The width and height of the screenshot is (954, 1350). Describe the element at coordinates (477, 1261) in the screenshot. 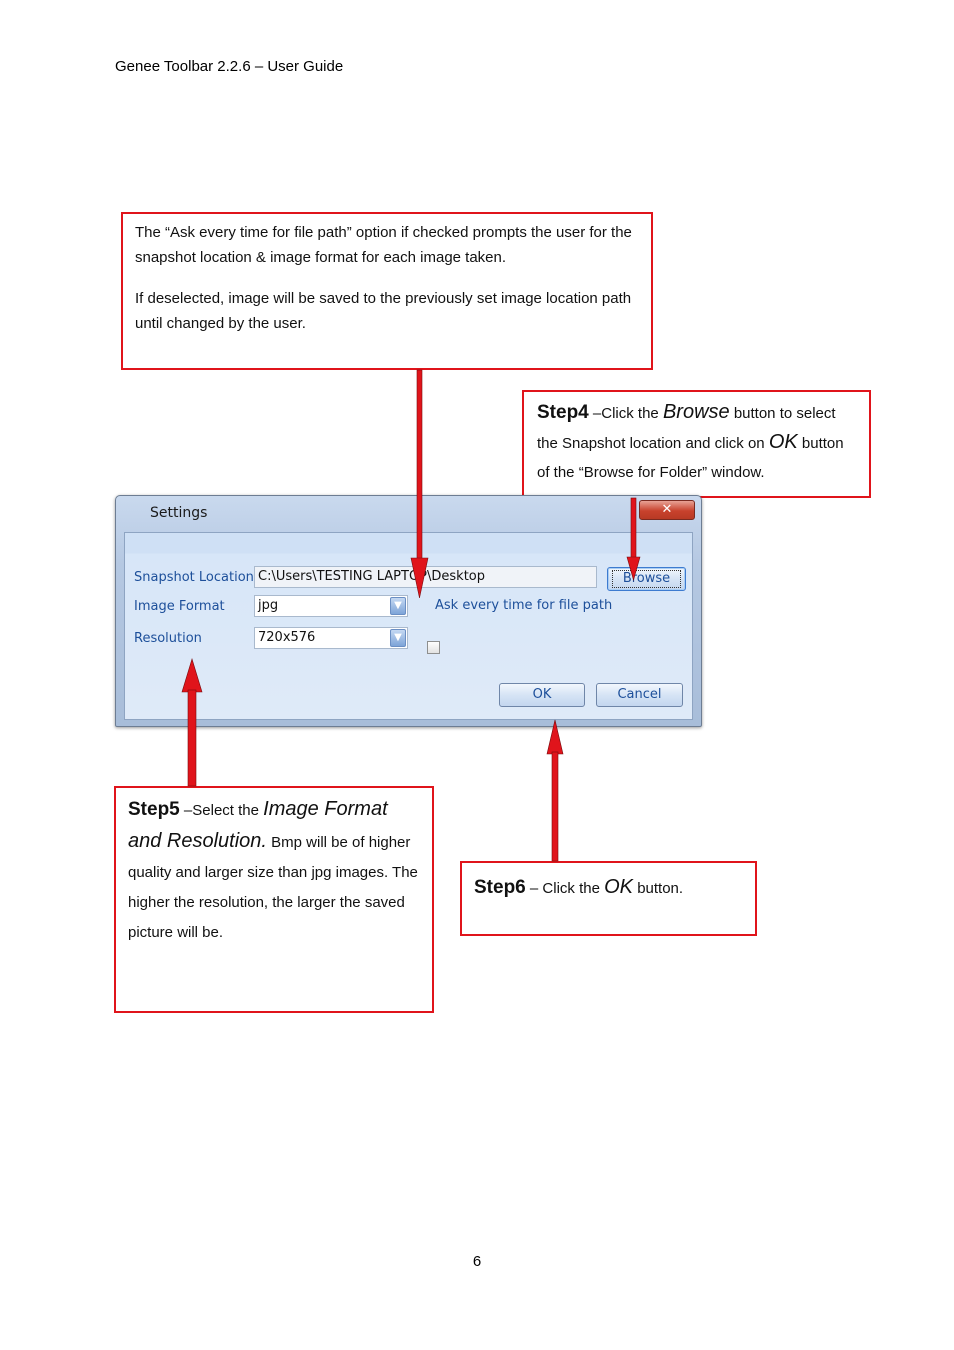

I see `page-number: 6` at that location.